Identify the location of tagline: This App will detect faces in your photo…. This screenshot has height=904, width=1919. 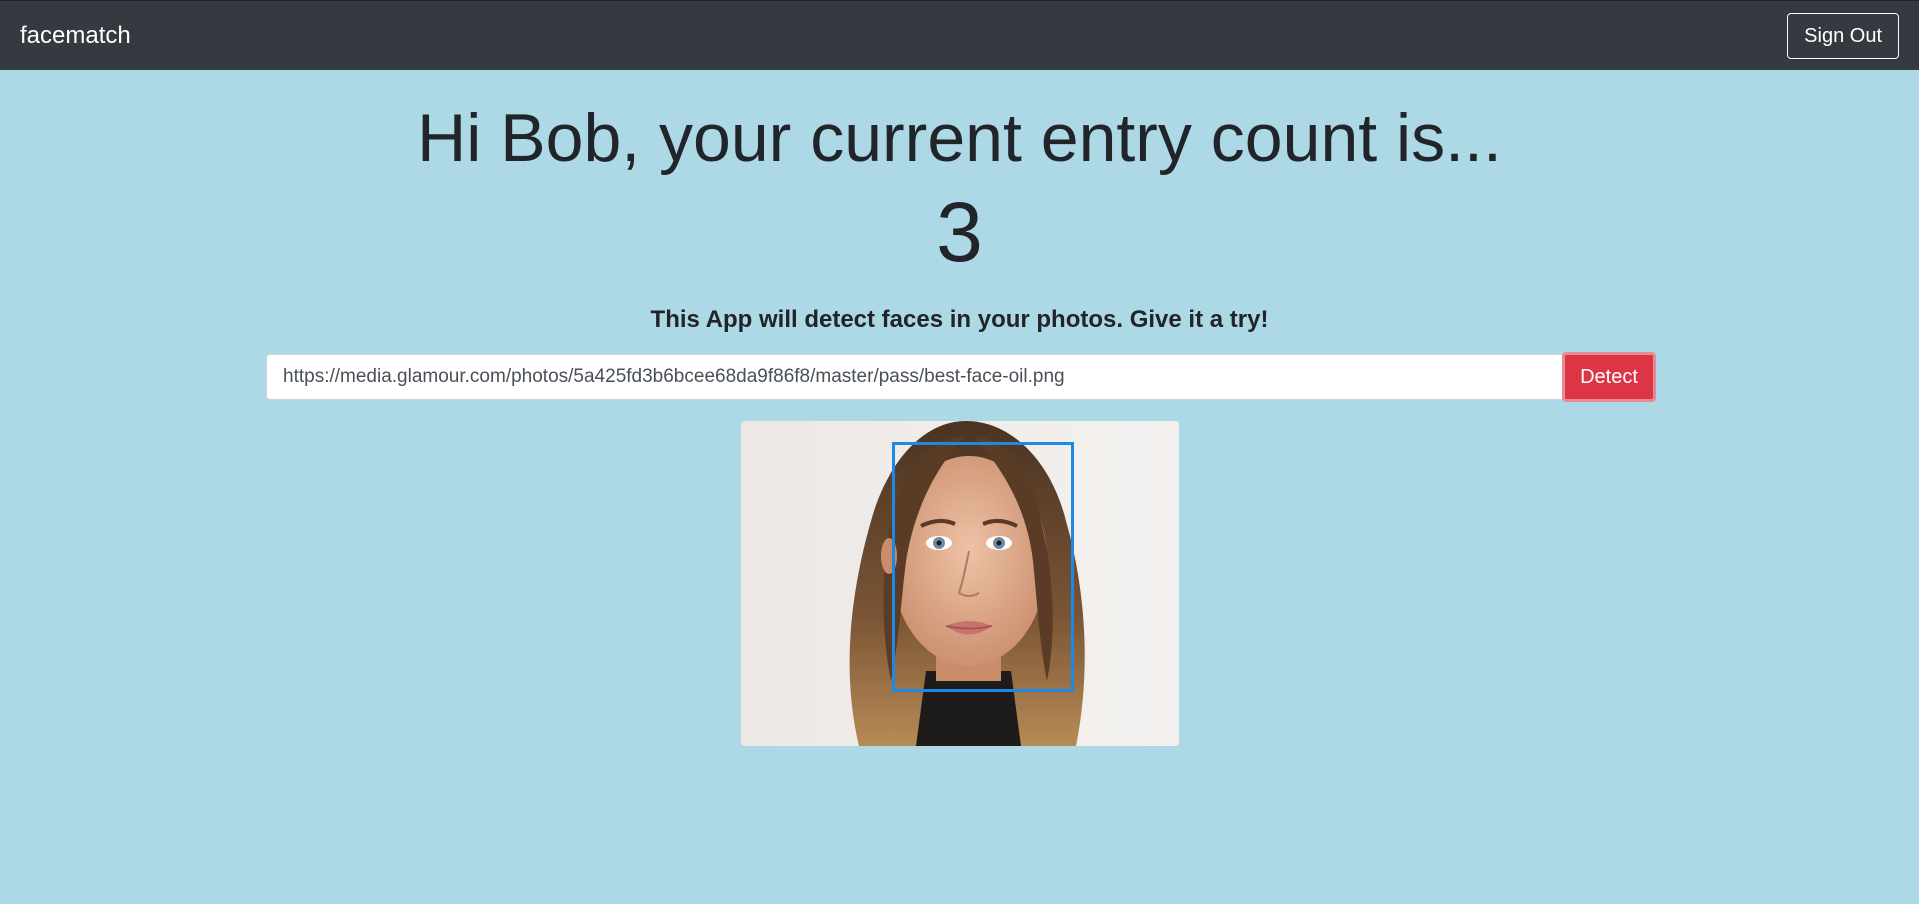
(959, 319).